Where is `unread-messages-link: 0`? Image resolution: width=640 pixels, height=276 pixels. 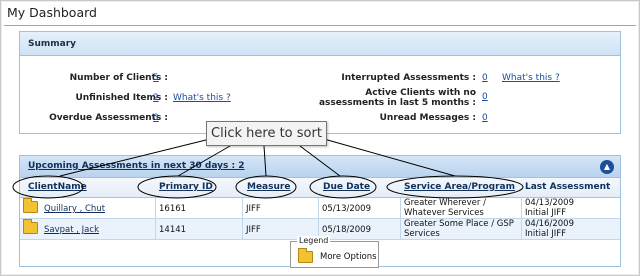 unread-messages-link: 0 is located at coordinates (485, 118).